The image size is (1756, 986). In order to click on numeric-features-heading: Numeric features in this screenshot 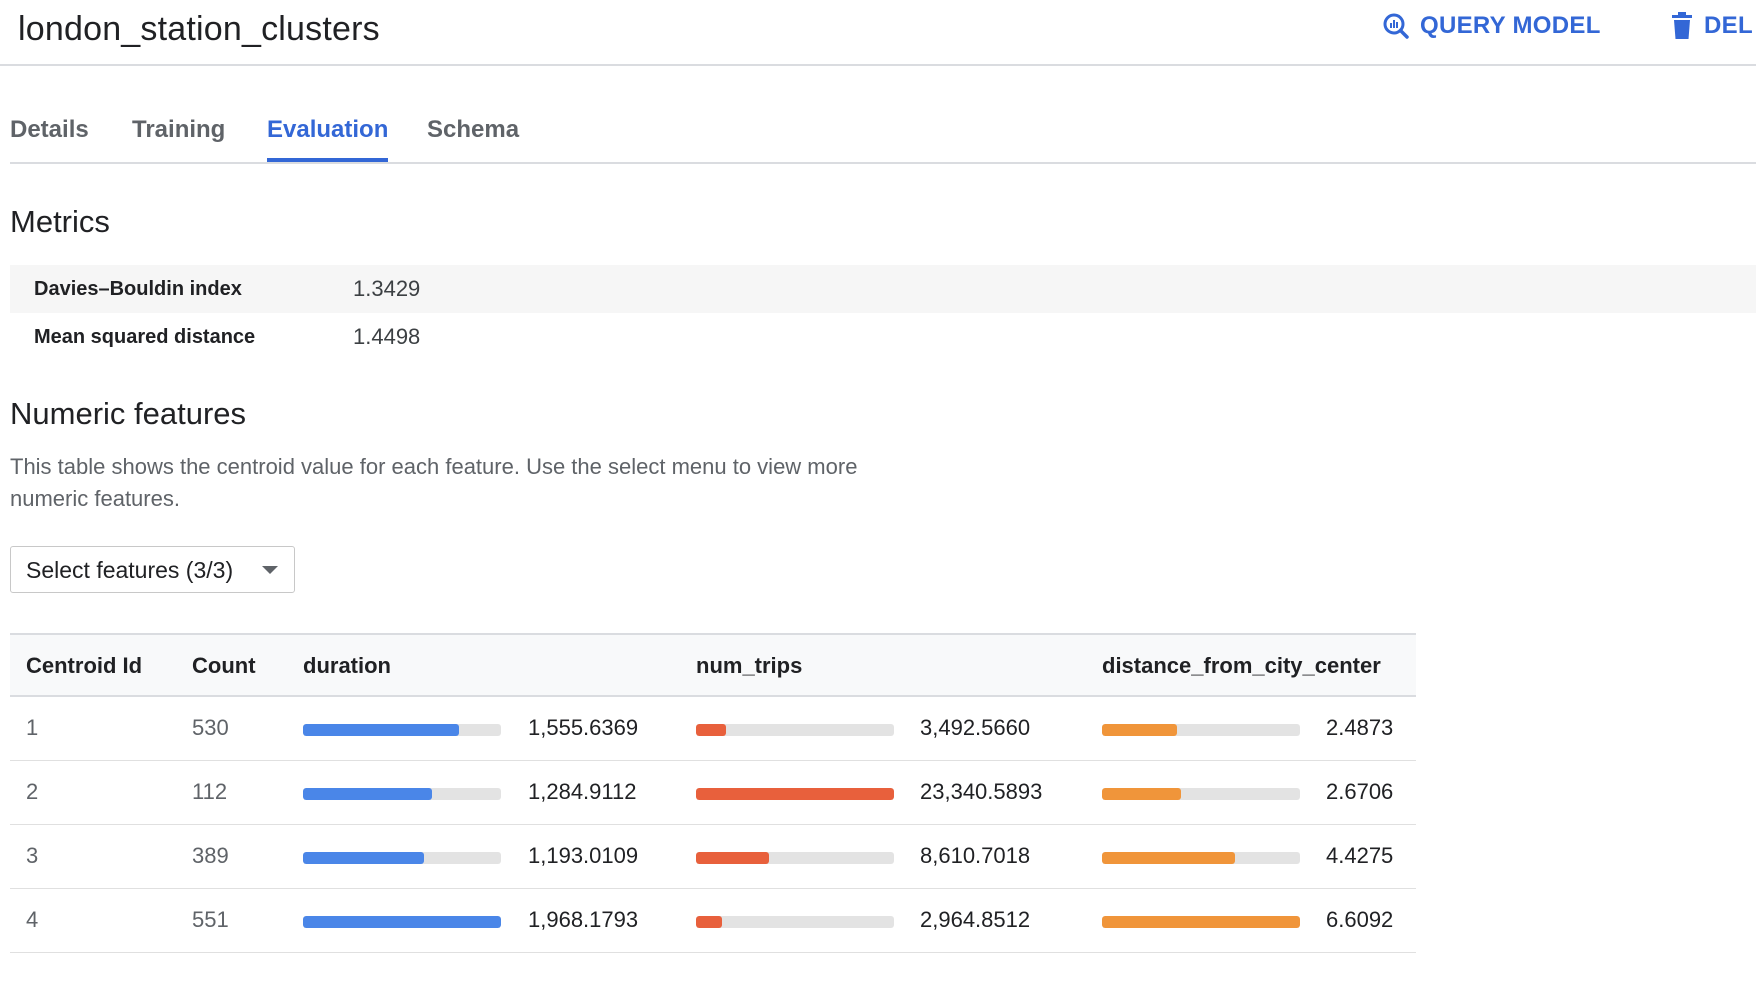, I will do `click(128, 413)`.